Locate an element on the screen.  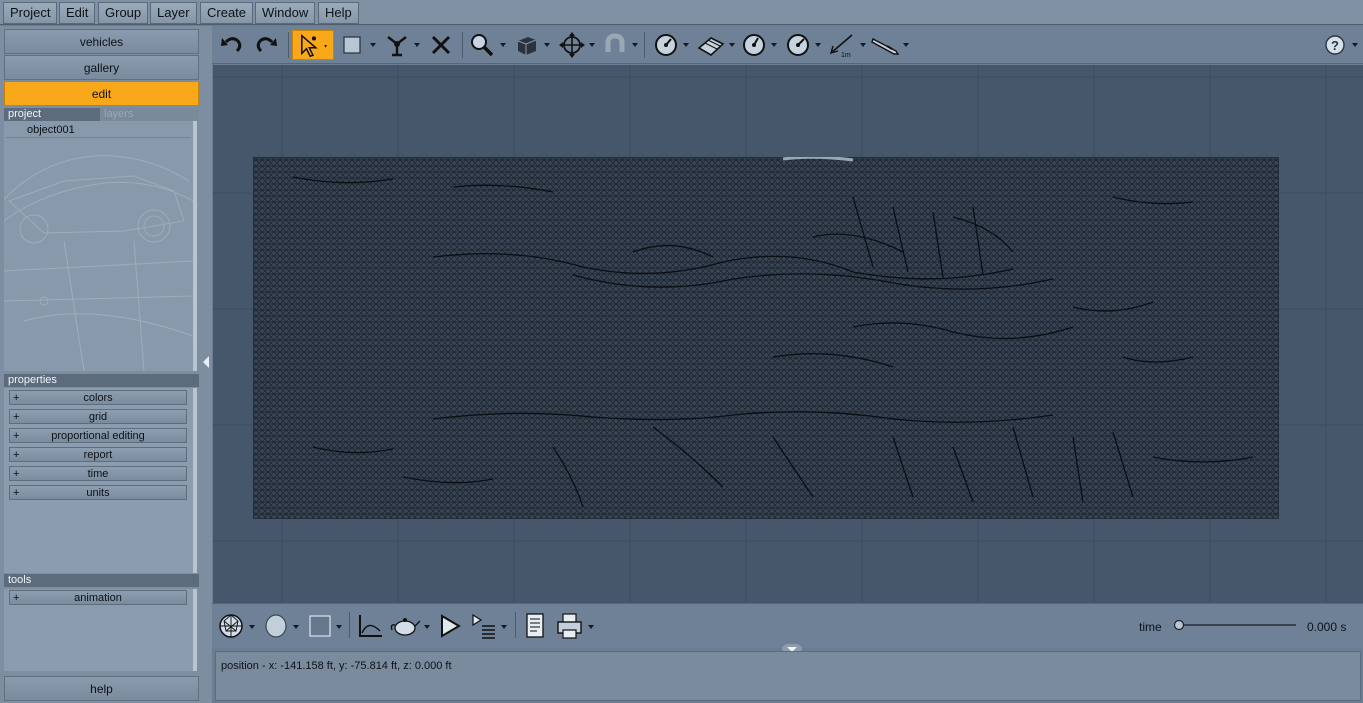
teapot-dropdown-icon is located at coordinates (427, 627).